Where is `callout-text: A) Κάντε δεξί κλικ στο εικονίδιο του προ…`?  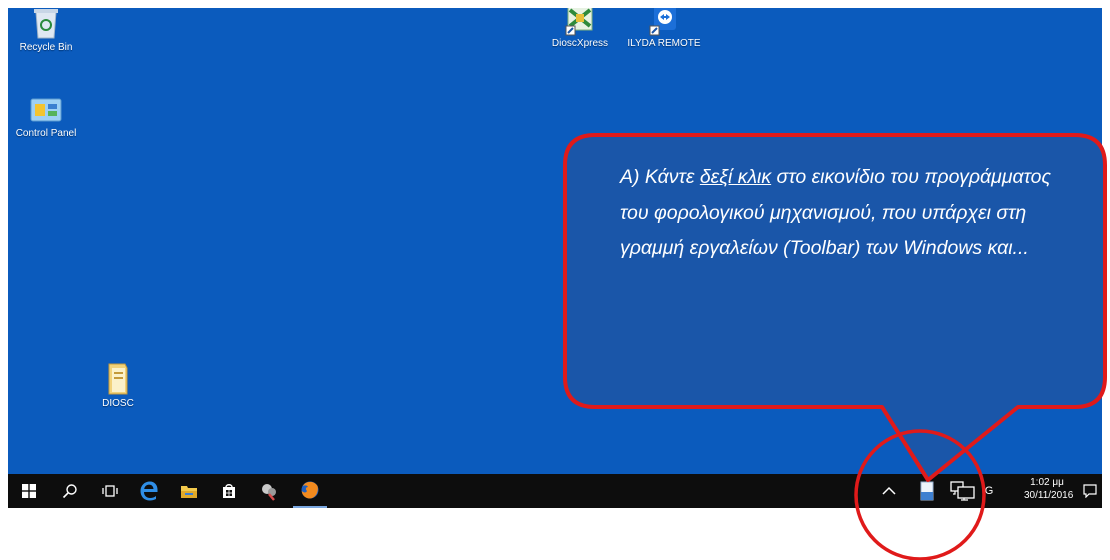 callout-text: A) Κάντε δεξί κλικ στο εικονίδιο του προ… is located at coordinates (845, 213).